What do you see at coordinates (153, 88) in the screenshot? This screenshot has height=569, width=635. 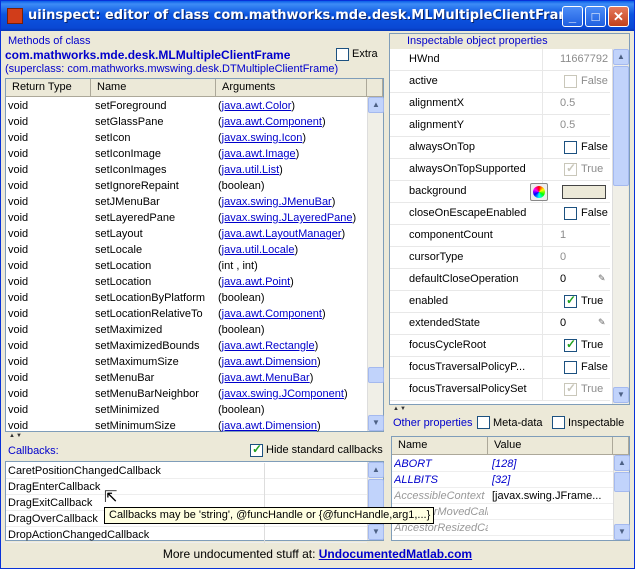 I see `col-name: Name` at bounding box center [153, 88].